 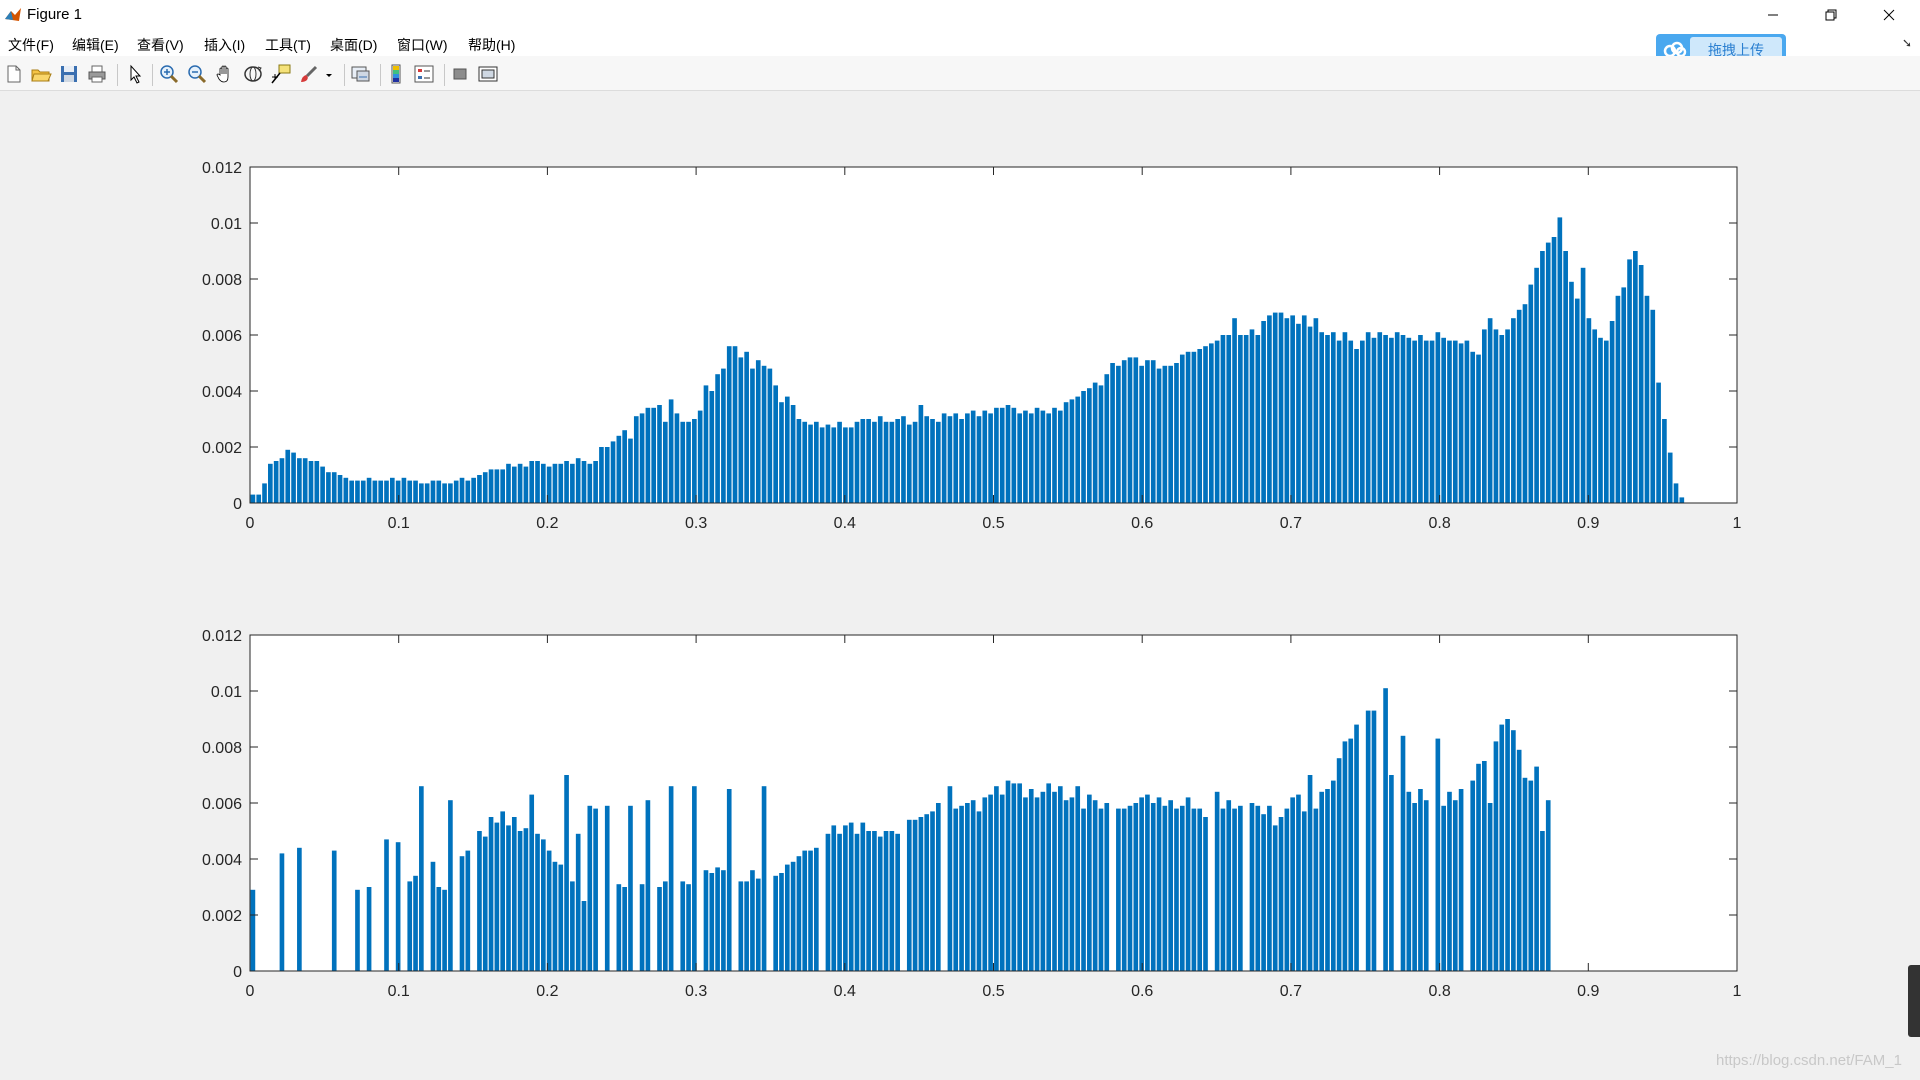 What do you see at coordinates (288, 45) in the screenshot?
I see `menu-tools: 工具(T)` at bounding box center [288, 45].